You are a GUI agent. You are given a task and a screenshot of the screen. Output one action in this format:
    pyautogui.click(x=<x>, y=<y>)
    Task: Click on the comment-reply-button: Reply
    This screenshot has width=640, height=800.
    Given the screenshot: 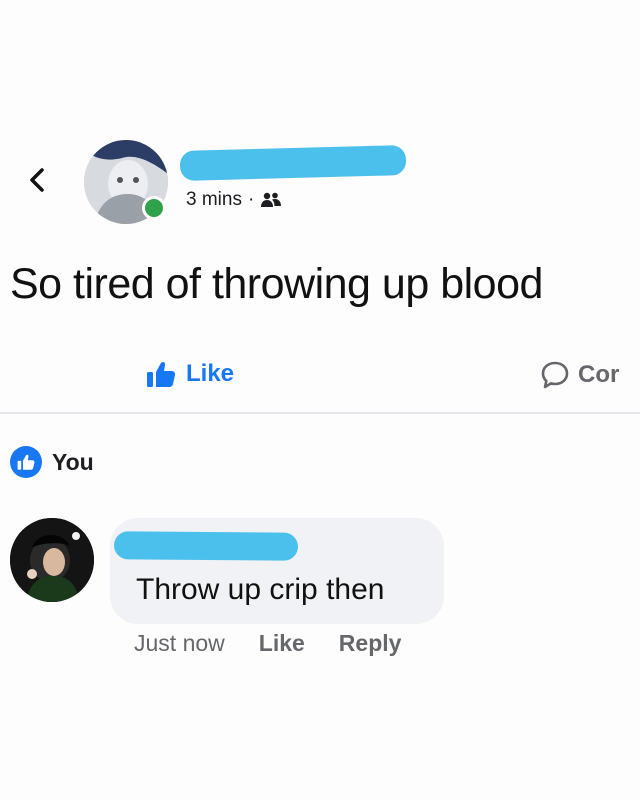 What is the action you would take?
    pyautogui.click(x=370, y=643)
    